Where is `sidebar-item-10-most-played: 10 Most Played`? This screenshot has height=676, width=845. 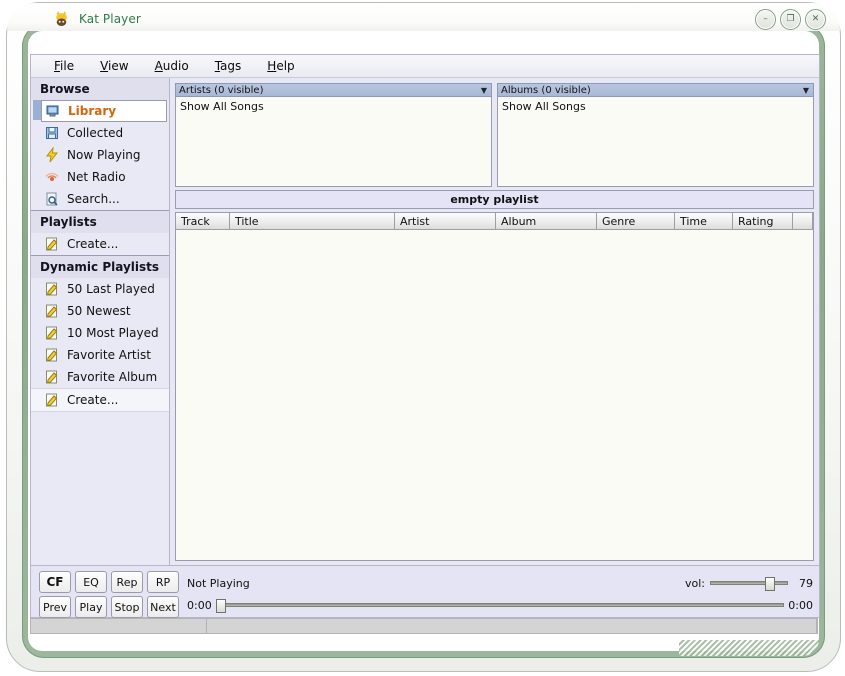 sidebar-item-10-most-played: 10 Most Played is located at coordinates (100, 333).